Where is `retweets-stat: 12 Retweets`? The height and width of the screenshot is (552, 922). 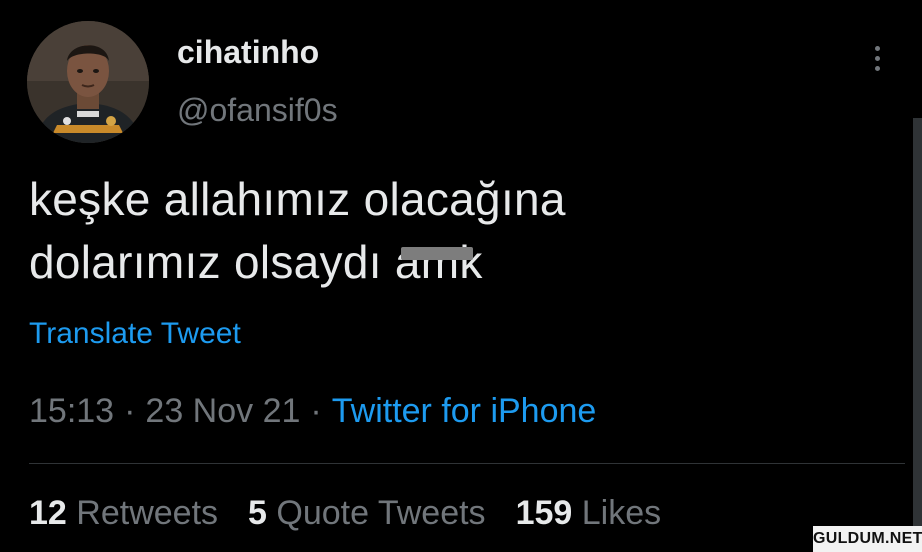 retweets-stat: 12 Retweets is located at coordinates (123, 513).